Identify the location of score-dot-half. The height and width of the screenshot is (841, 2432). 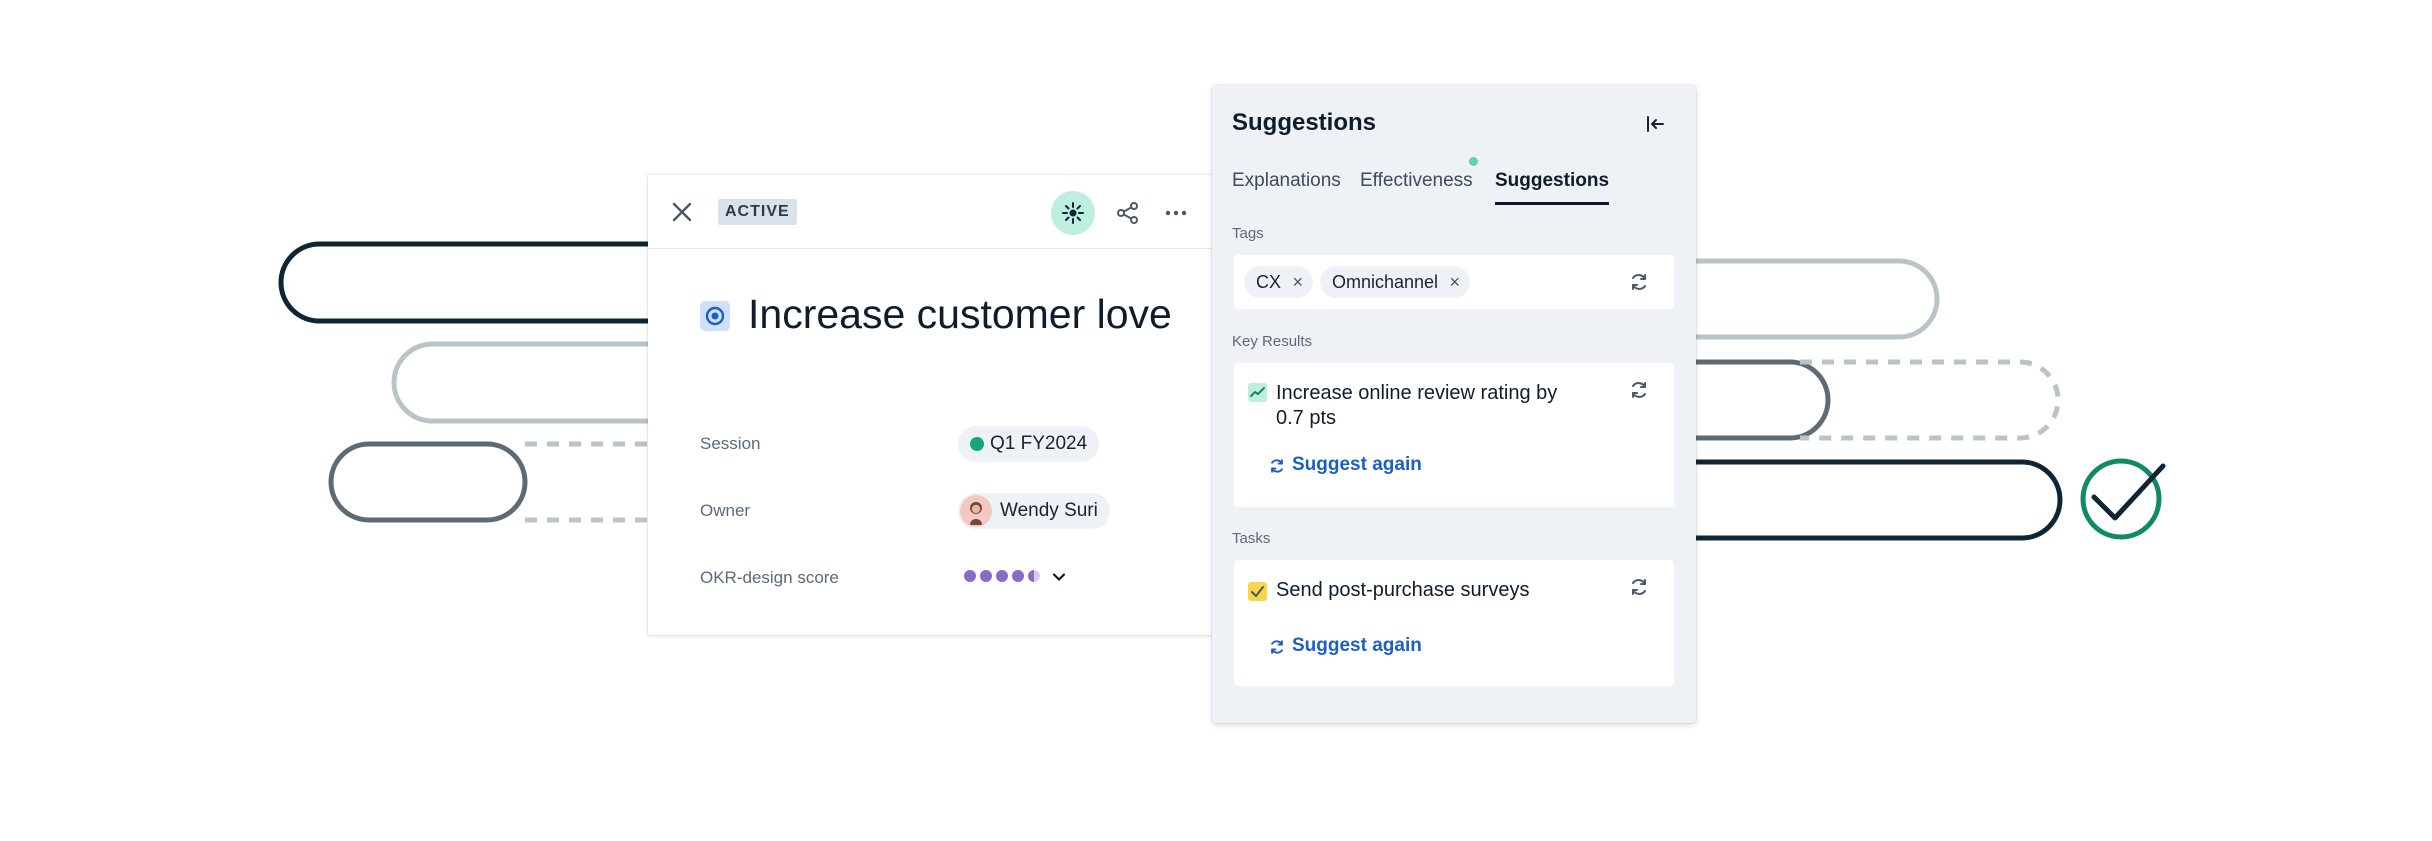
(1034, 576).